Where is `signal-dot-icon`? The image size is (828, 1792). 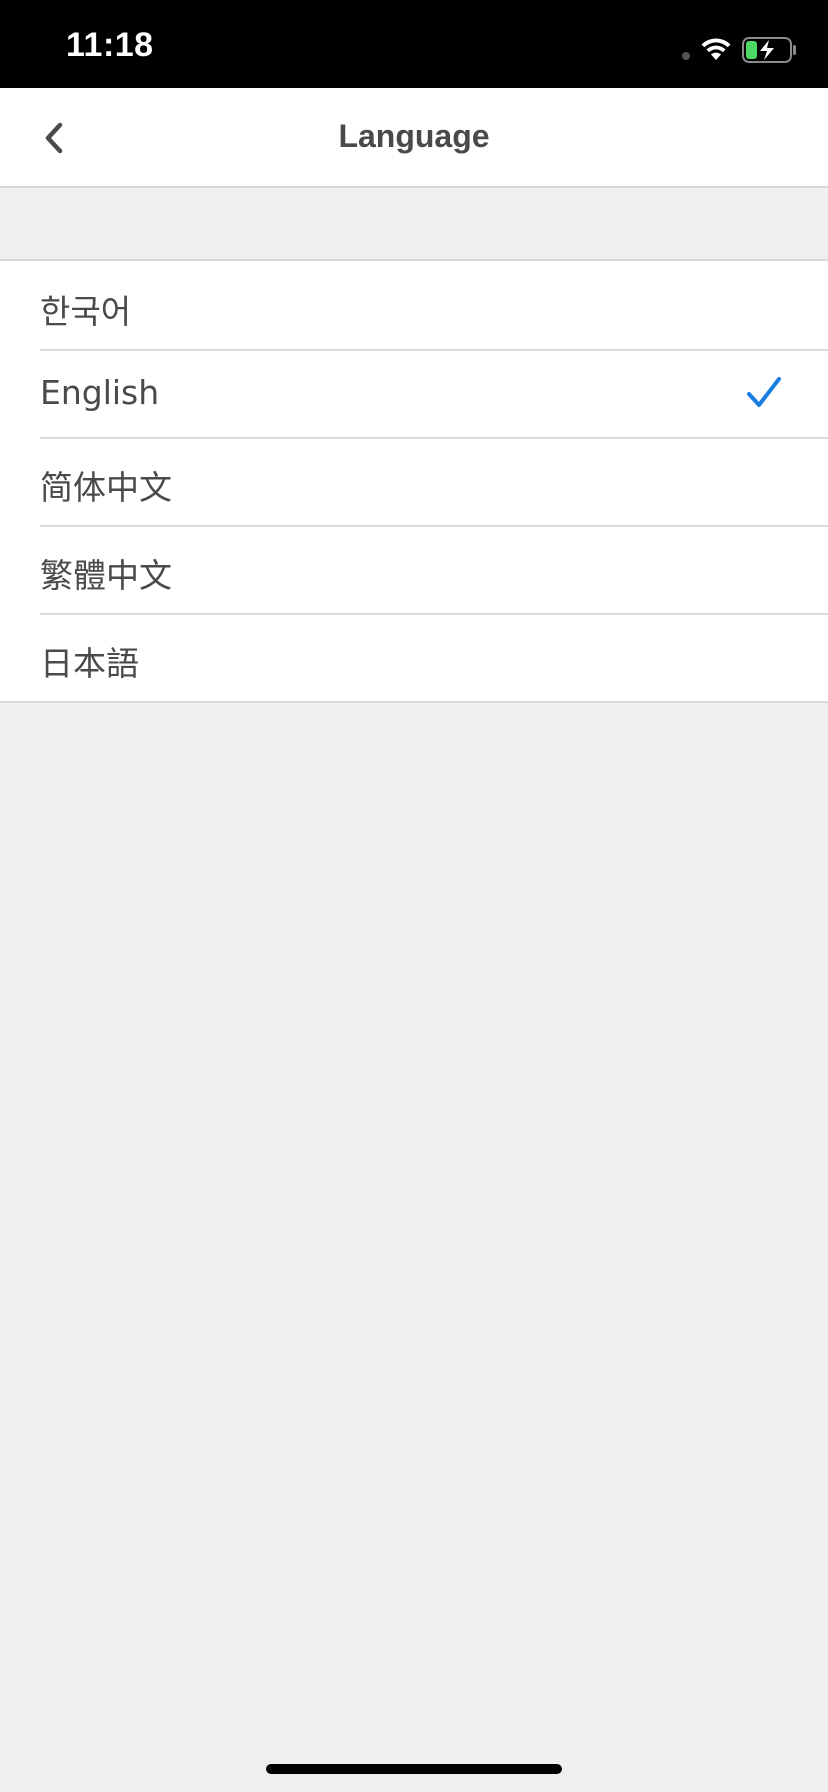
signal-dot-icon is located at coordinates (686, 56).